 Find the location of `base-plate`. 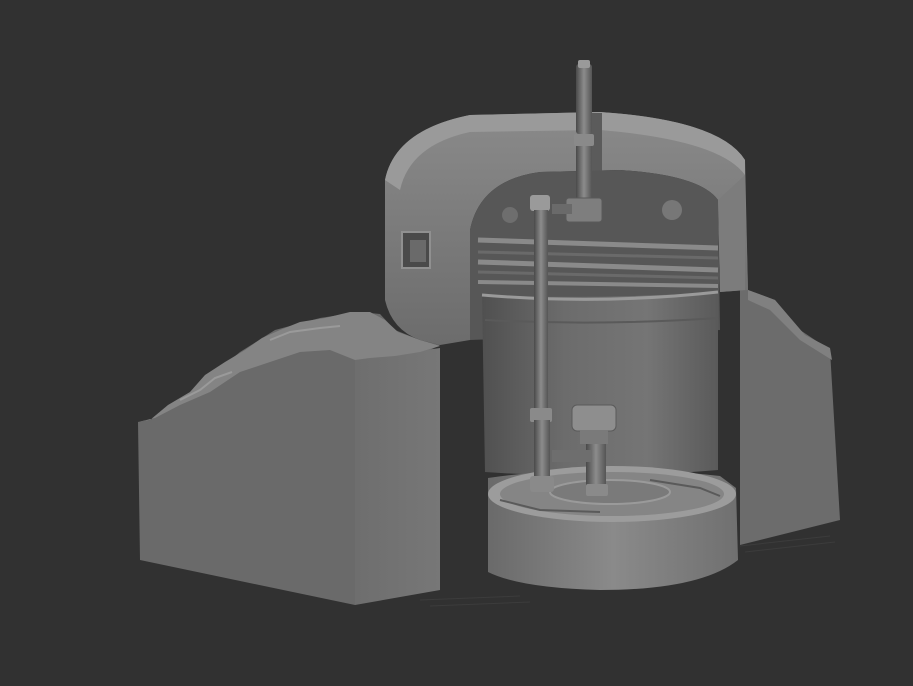

base-plate is located at coordinates (613, 528).